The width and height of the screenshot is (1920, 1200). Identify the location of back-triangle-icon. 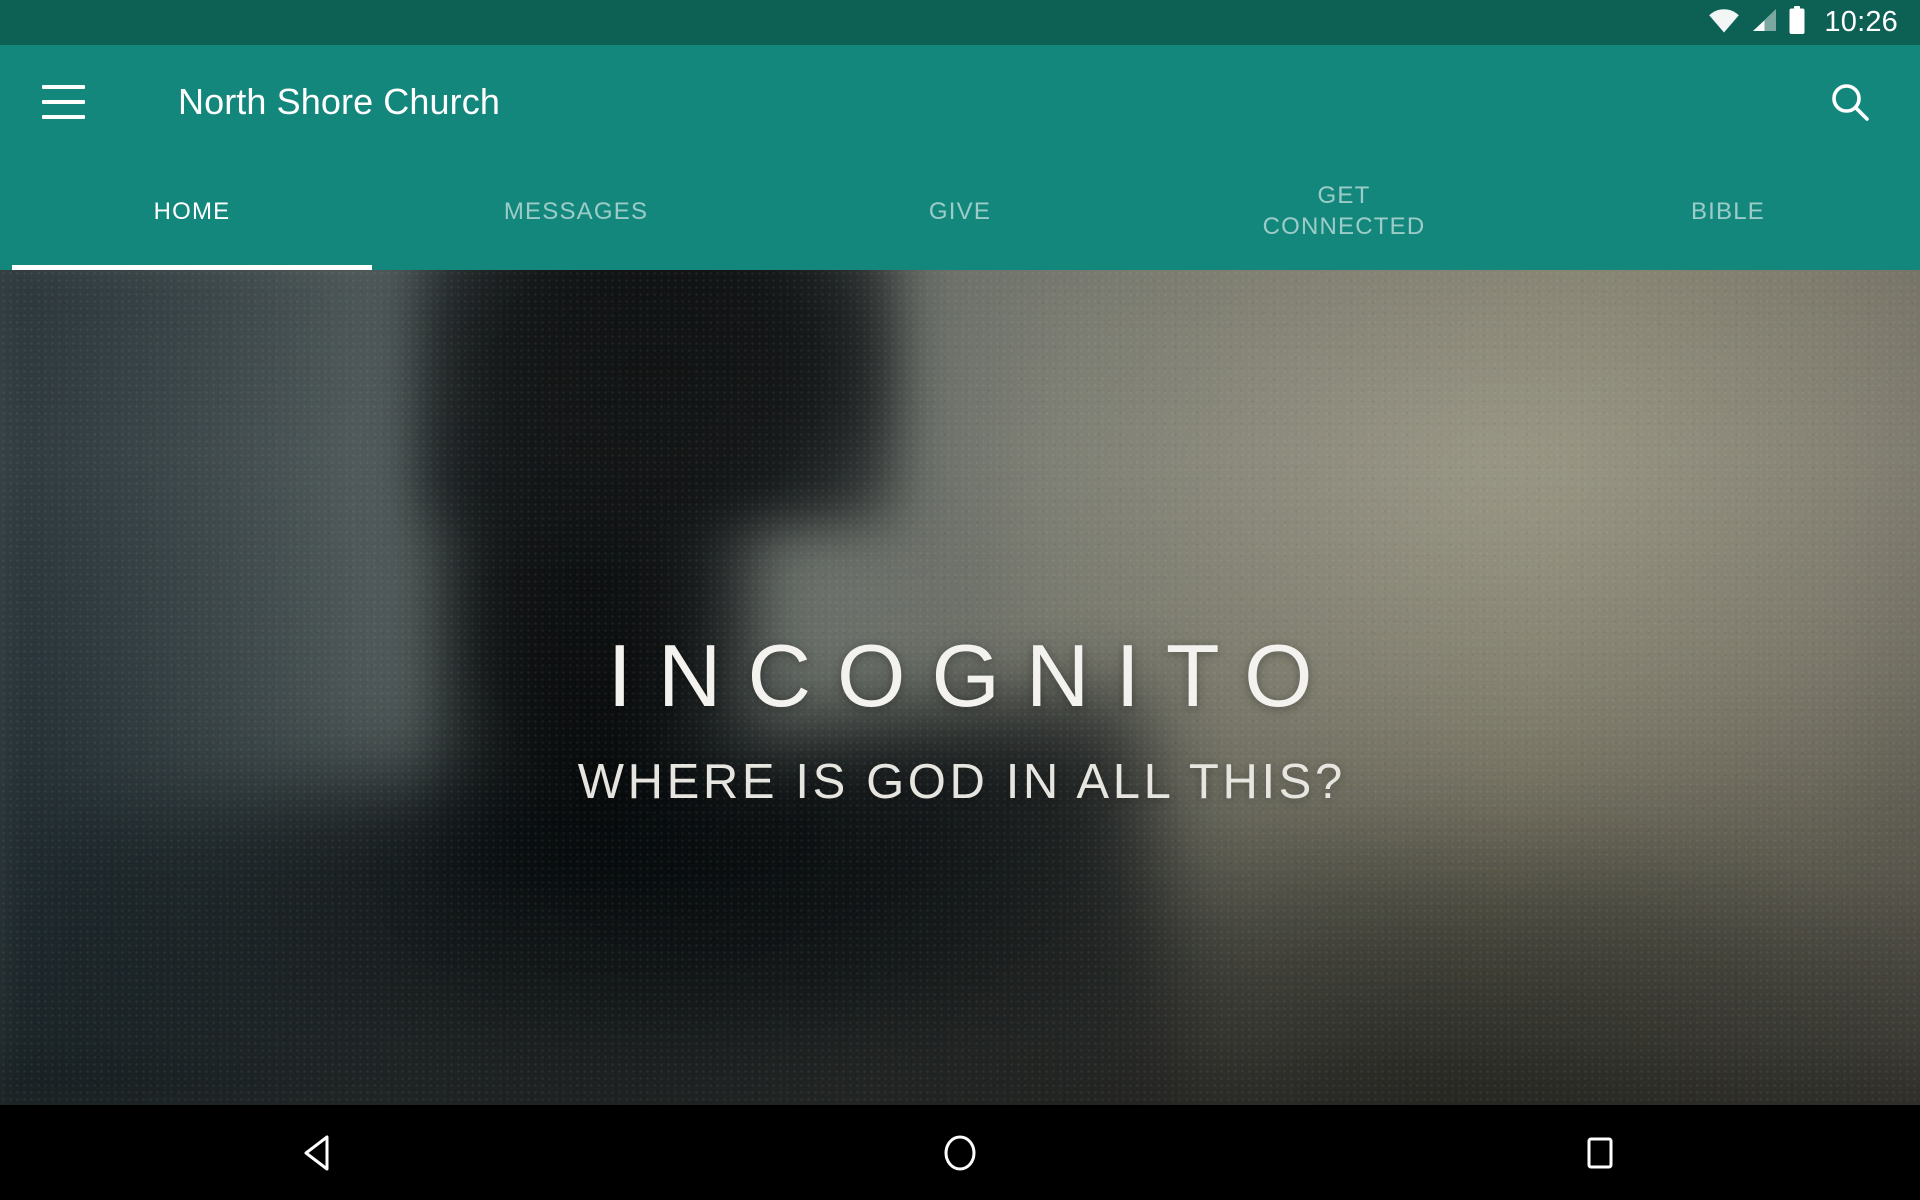
(320, 1153).